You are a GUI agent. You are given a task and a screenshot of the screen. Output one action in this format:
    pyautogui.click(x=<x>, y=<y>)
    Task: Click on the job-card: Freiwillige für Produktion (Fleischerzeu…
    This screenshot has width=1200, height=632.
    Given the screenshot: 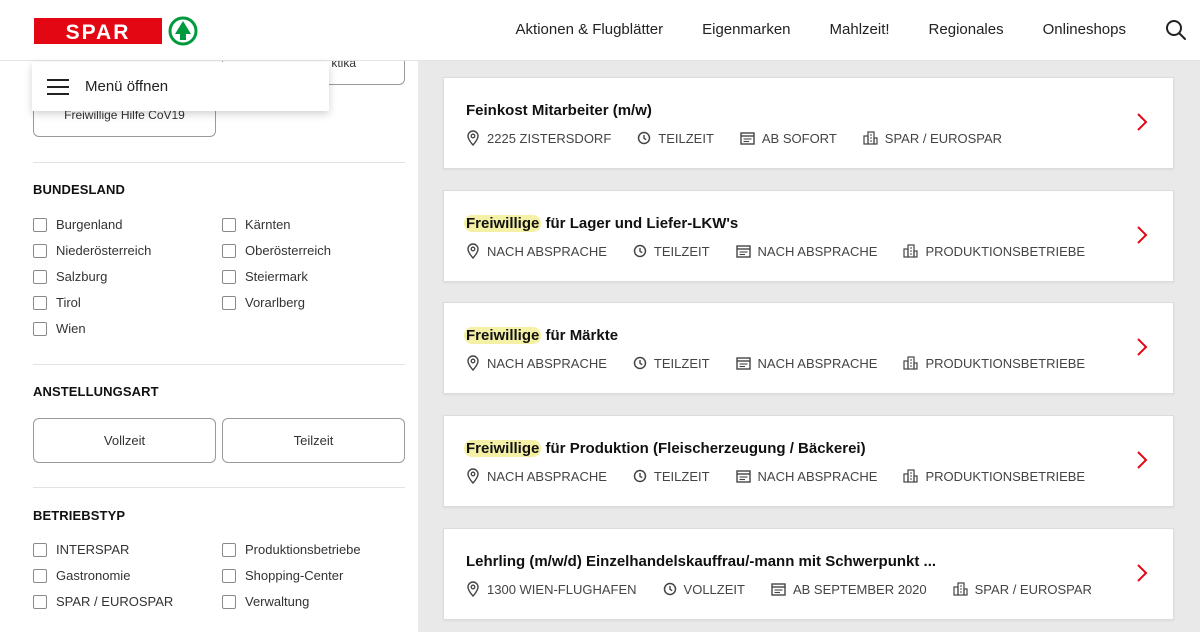 What is the action you would take?
    pyautogui.click(x=808, y=461)
    